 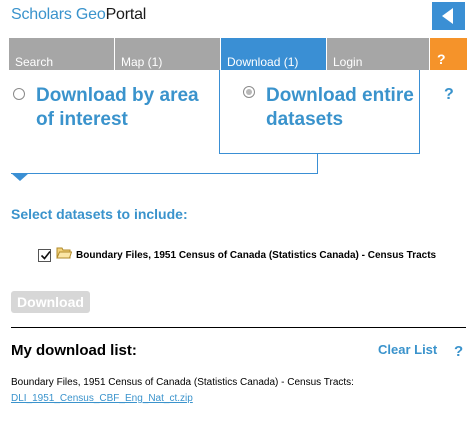 What do you see at coordinates (249, 92) in the screenshot?
I see `radio-entire-datasets` at bounding box center [249, 92].